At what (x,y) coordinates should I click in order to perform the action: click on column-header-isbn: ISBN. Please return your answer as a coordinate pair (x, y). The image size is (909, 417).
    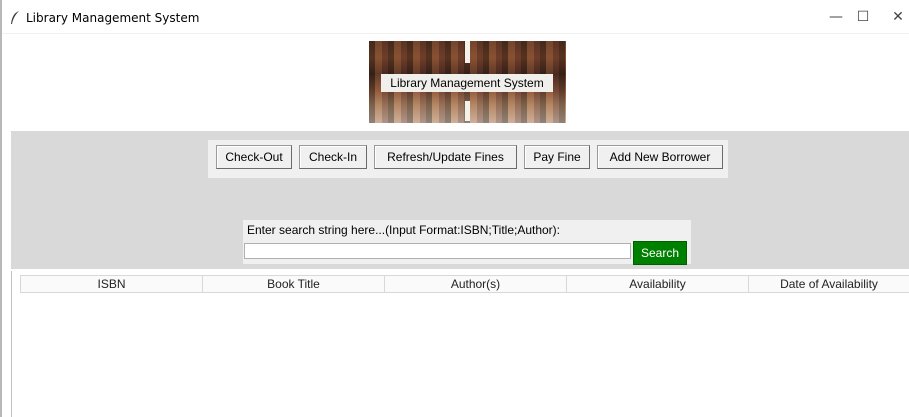
    Looking at the image, I should click on (111, 284).